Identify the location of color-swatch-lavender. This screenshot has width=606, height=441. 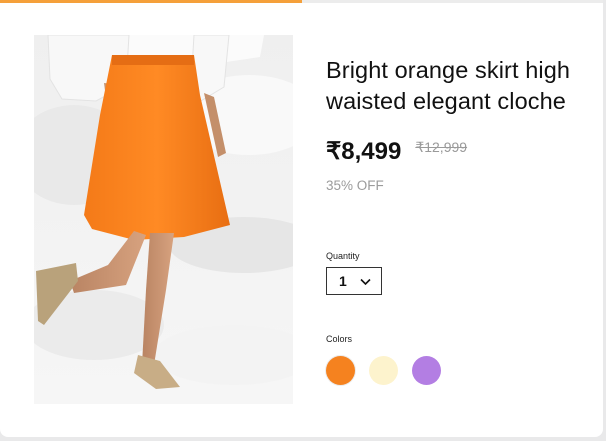
(426, 370).